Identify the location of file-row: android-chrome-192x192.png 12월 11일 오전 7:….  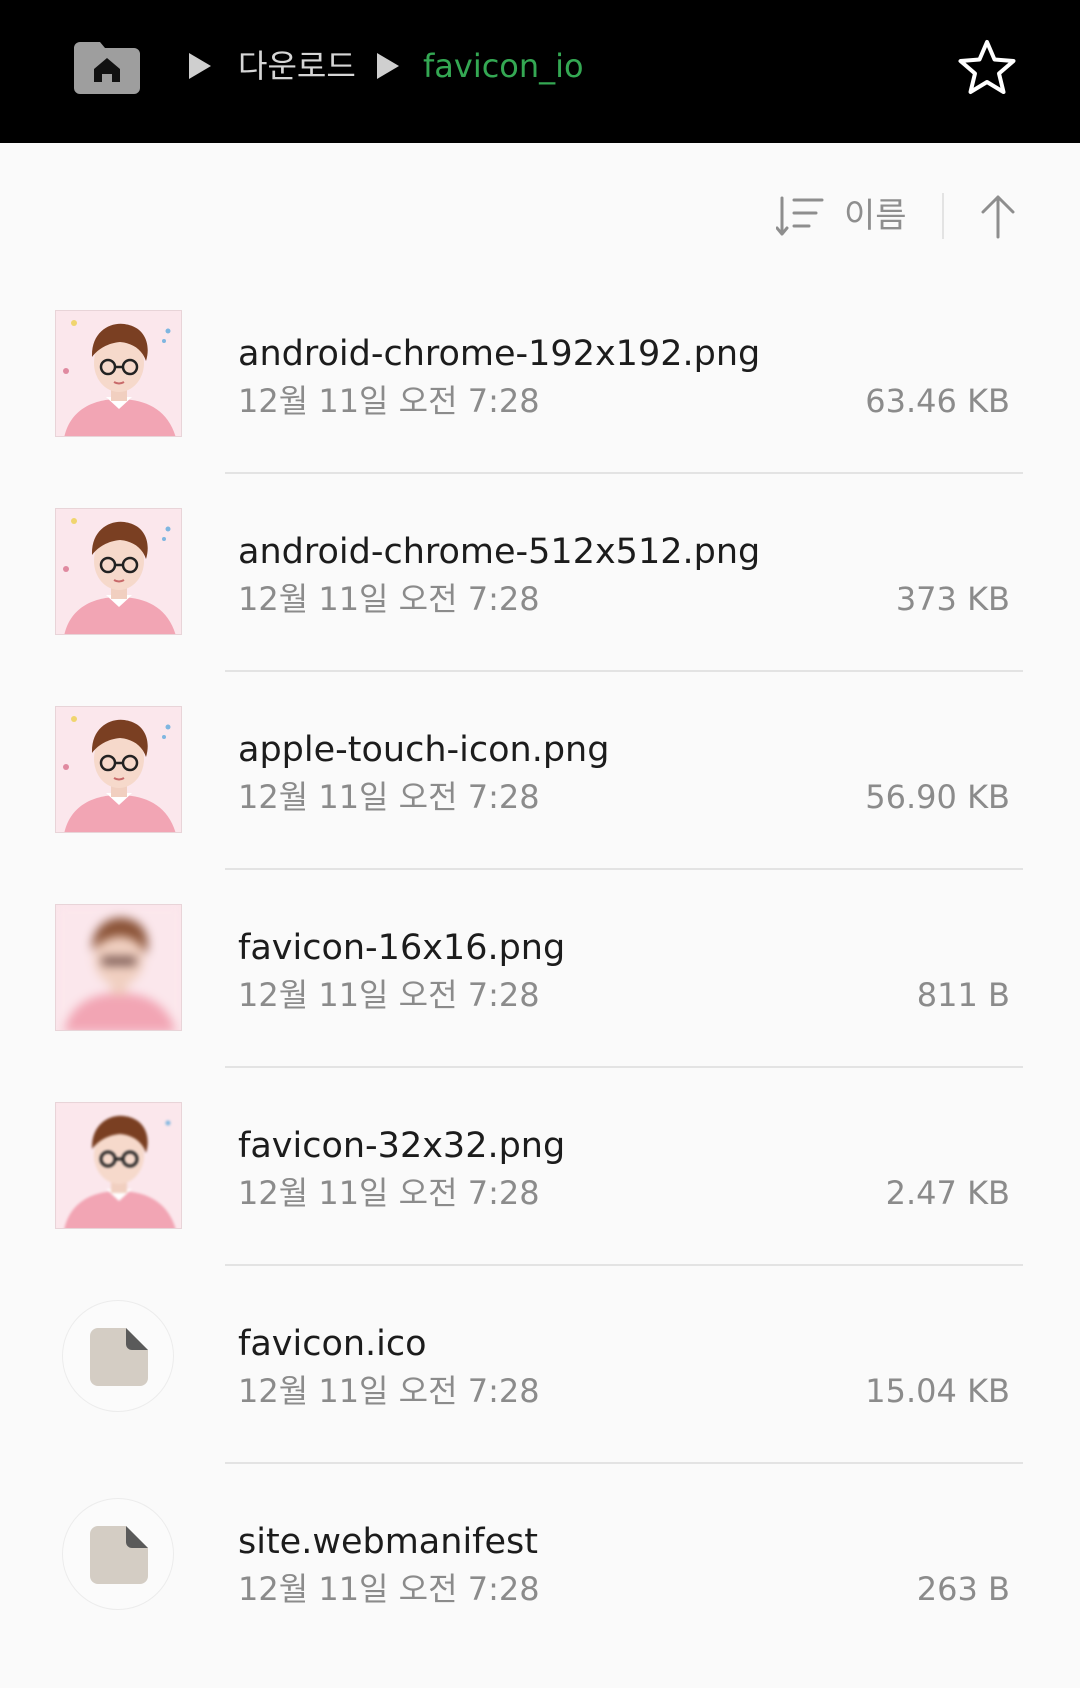
(540, 401).